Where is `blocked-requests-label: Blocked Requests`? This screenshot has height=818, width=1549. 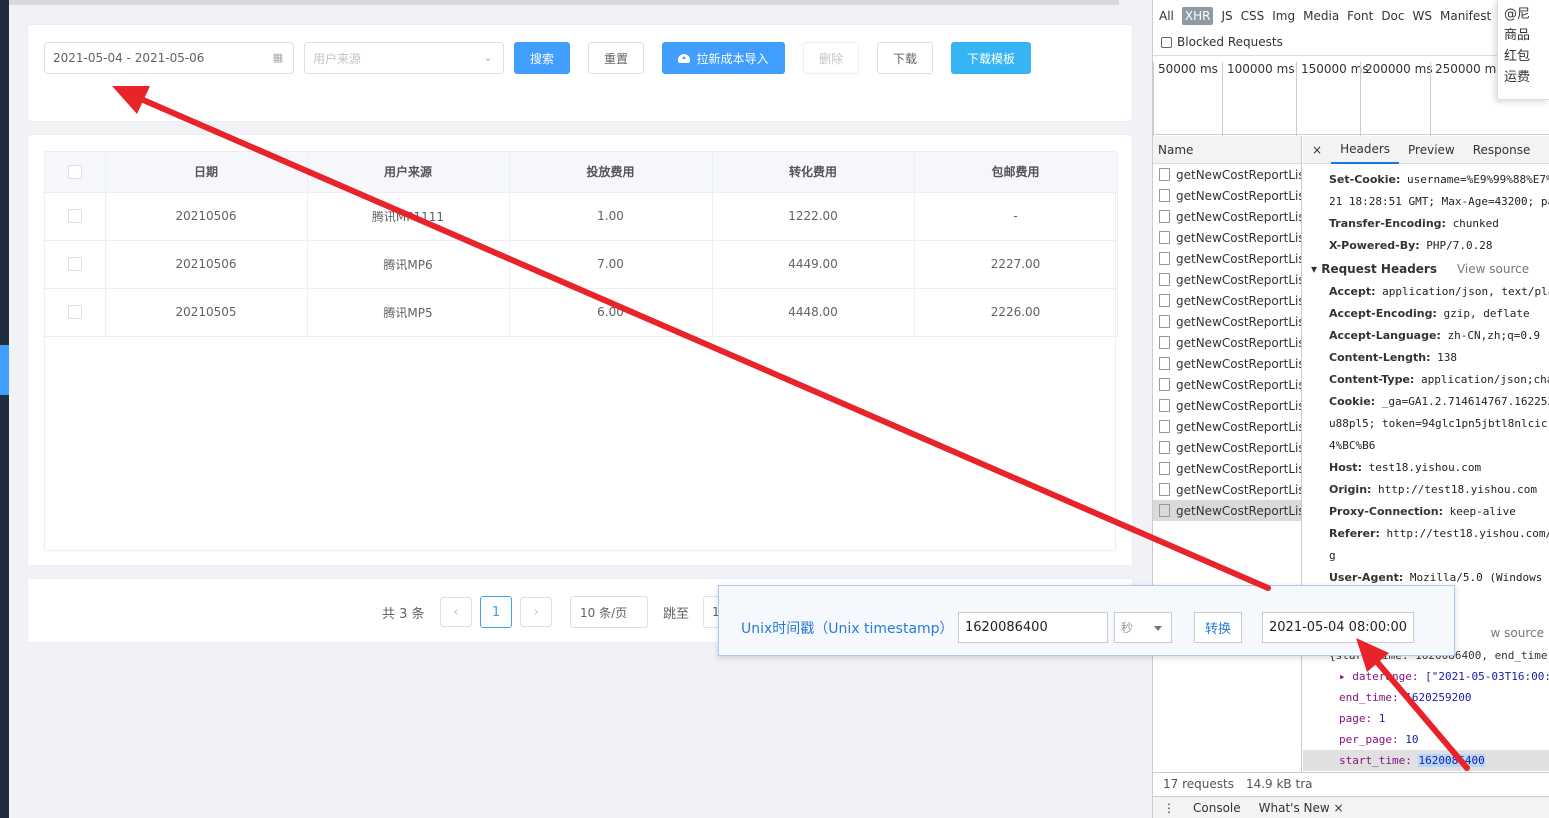 blocked-requests-label: Blocked Requests is located at coordinates (1230, 42).